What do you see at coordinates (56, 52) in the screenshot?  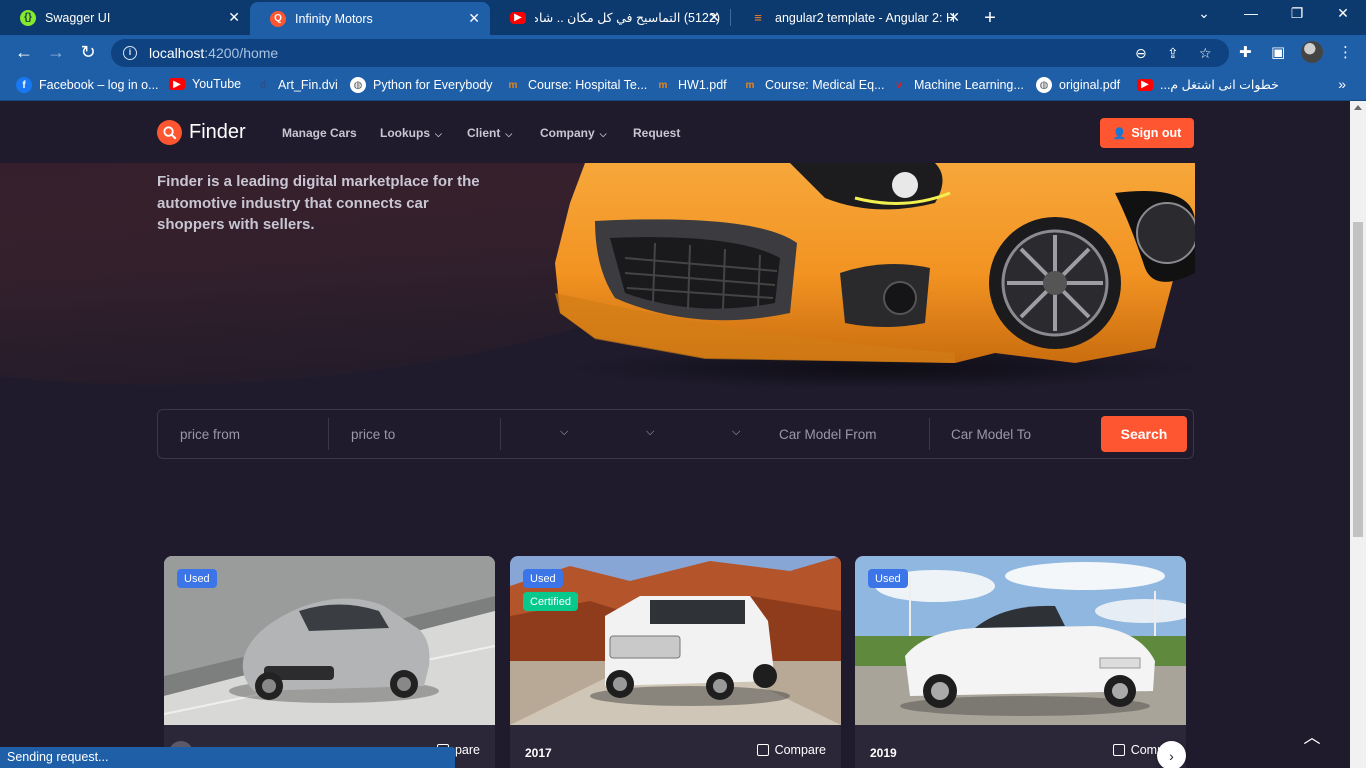 I see `forward-arrow-icon: →` at bounding box center [56, 52].